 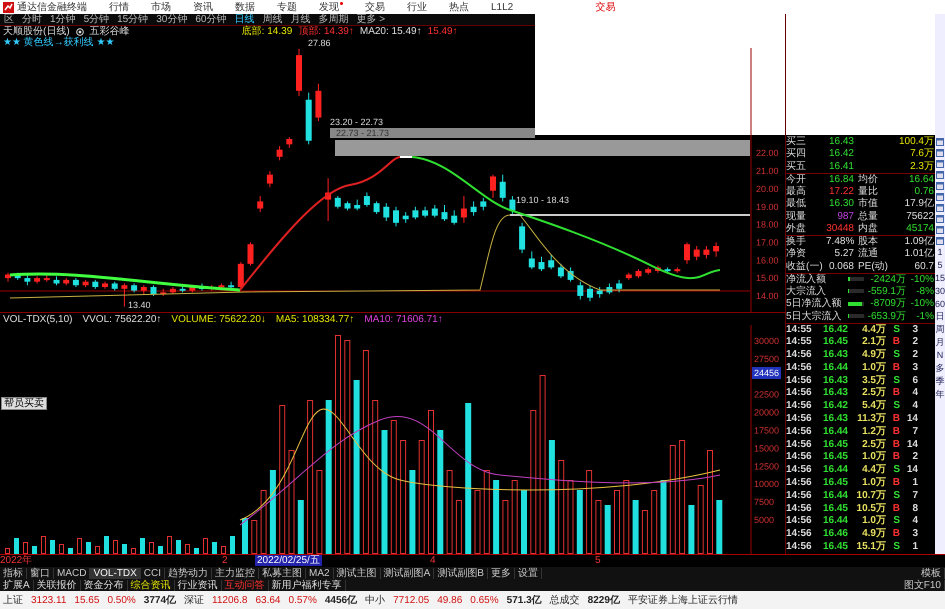 I want to click on quote-label: 市值, so click(x=868, y=204).